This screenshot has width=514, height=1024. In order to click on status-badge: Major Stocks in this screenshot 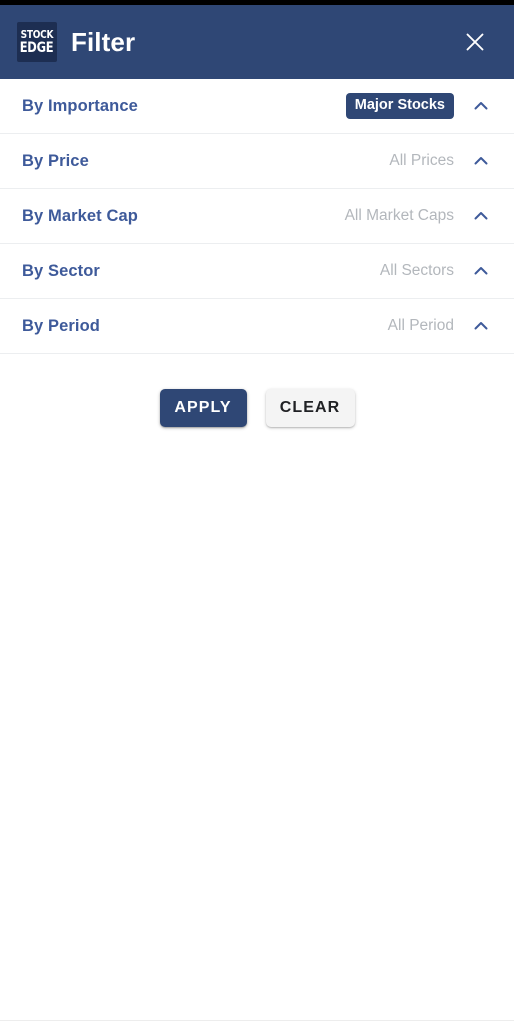, I will do `click(399, 106)`.